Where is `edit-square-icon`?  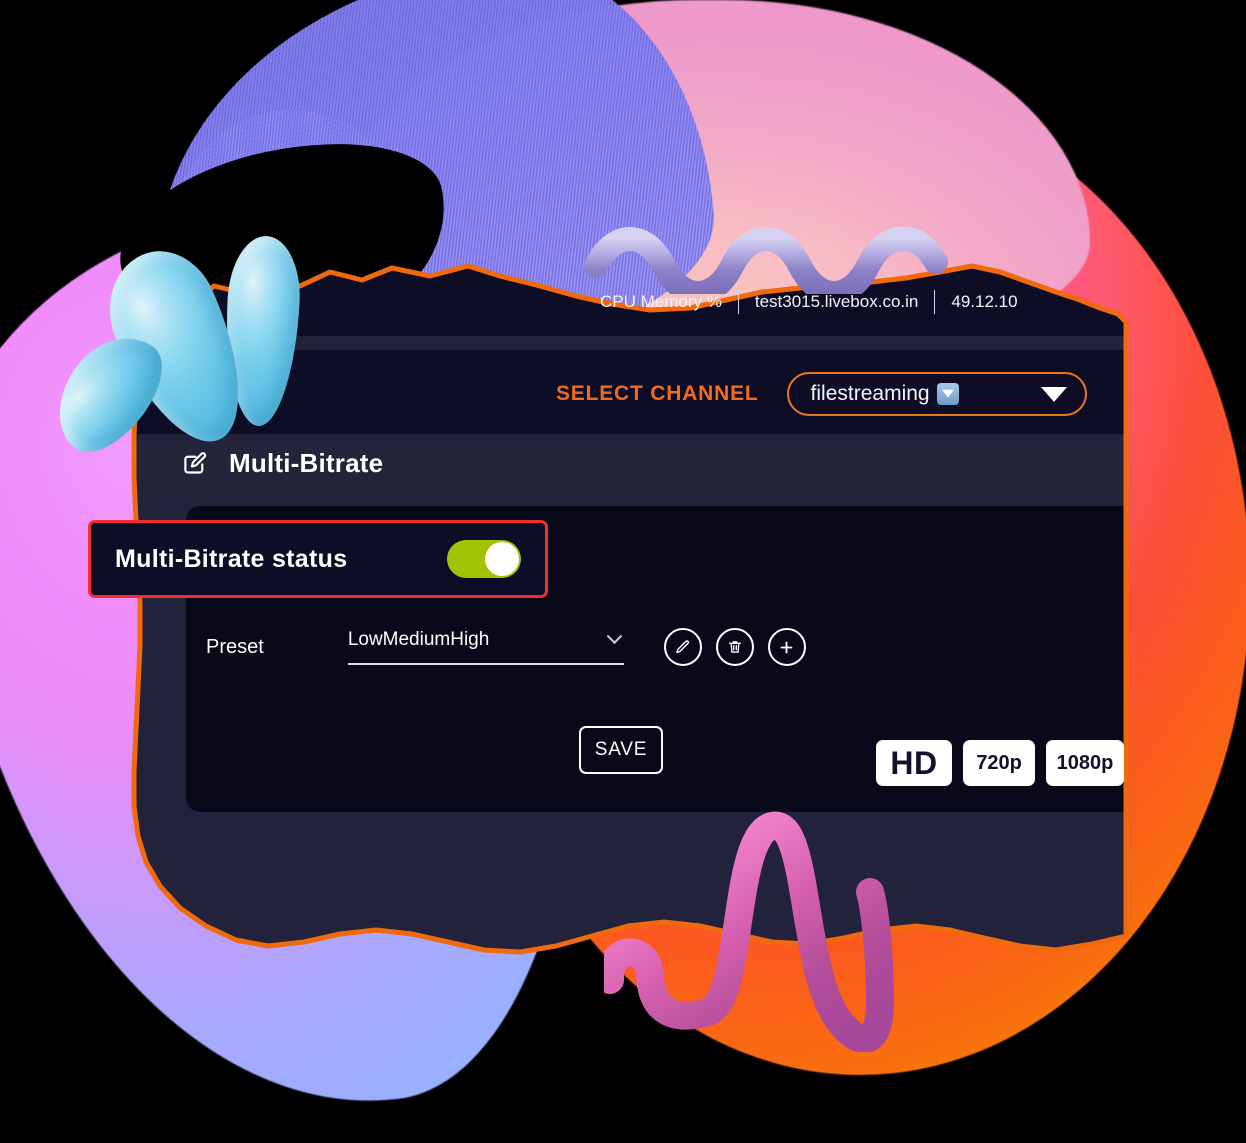
edit-square-icon is located at coordinates (195, 463).